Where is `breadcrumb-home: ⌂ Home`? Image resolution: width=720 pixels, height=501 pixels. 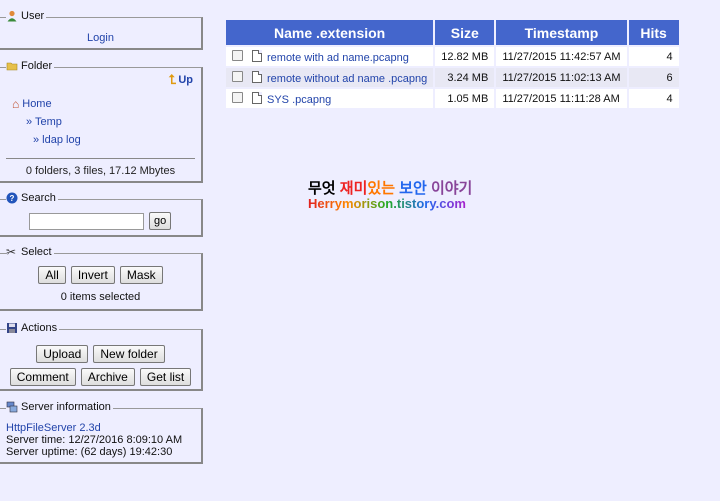 breadcrumb-home: ⌂ Home is located at coordinates (46, 104).